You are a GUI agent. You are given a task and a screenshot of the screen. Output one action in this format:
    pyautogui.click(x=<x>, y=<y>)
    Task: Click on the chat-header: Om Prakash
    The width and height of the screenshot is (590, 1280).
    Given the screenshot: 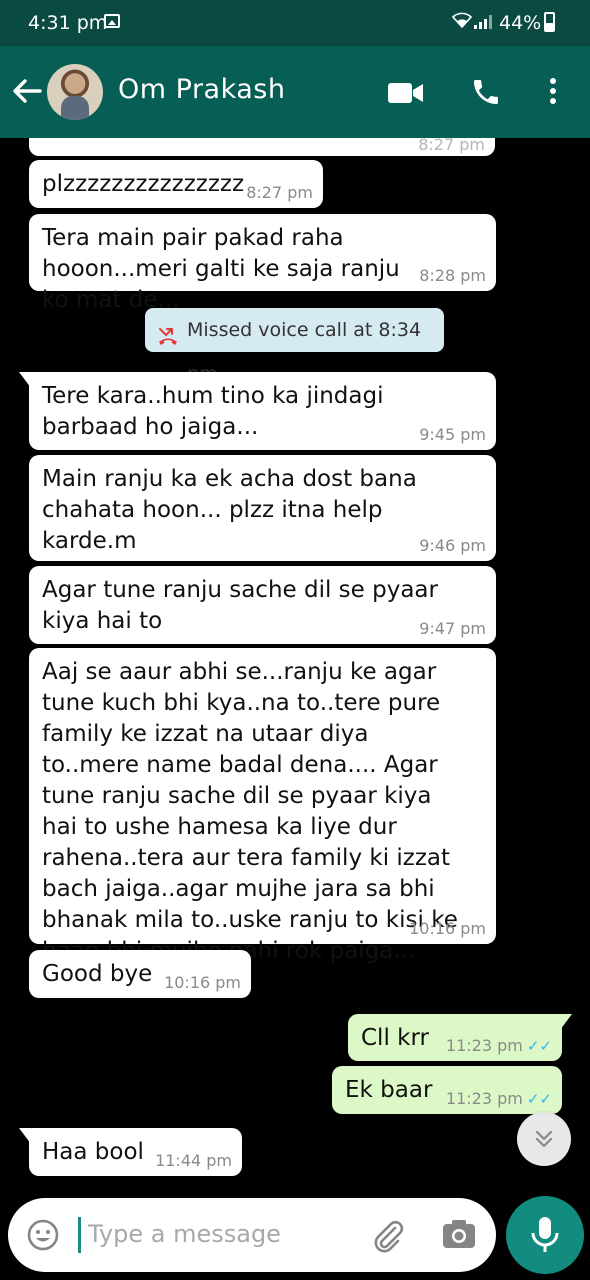 What is the action you would take?
    pyautogui.click(x=295, y=92)
    